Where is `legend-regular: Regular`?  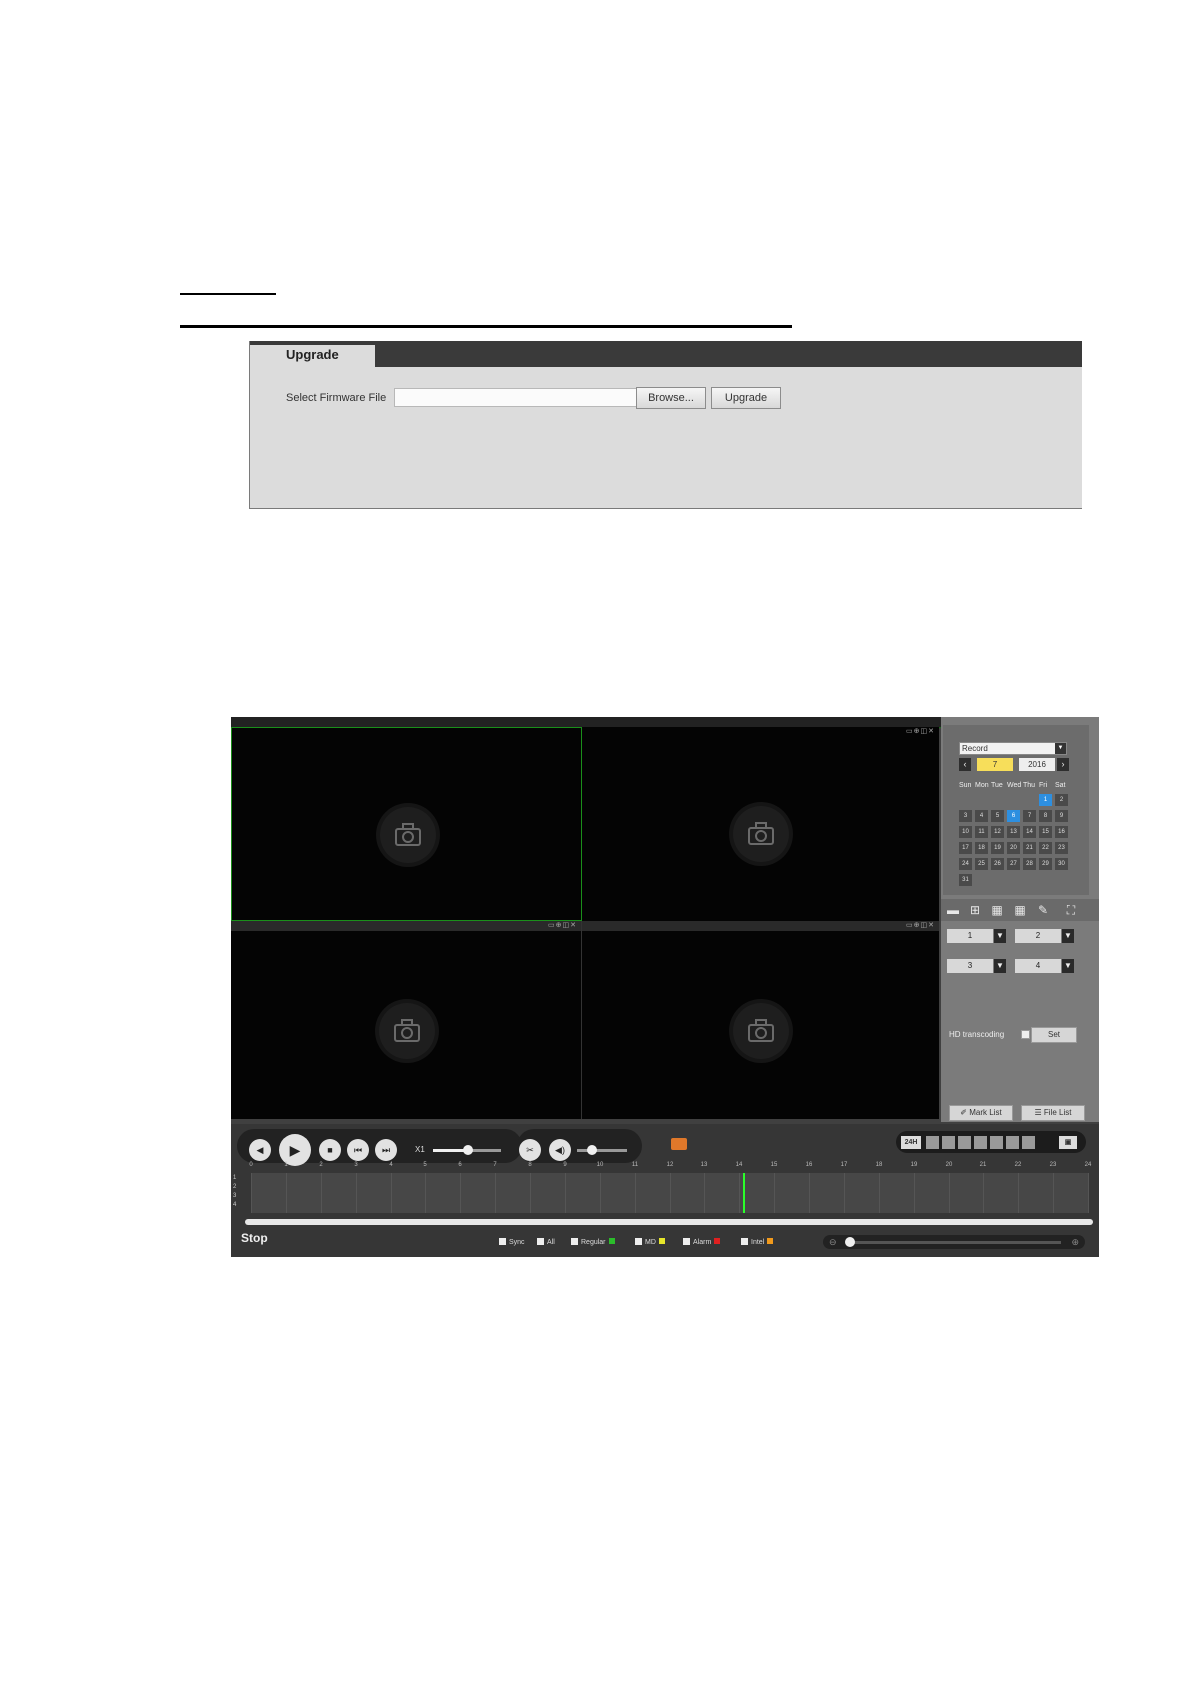 legend-regular: Regular is located at coordinates (593, 1242).